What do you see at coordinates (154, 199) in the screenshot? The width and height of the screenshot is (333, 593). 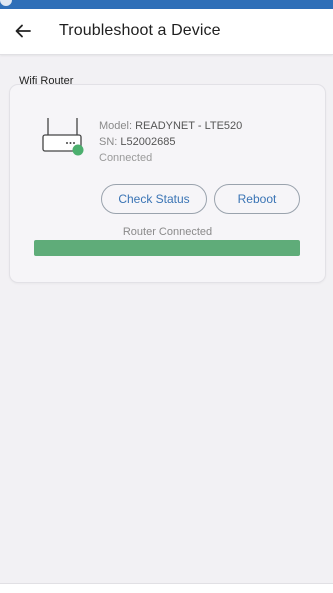 I see `check-status-button: Check Status` at bounding box center [154, 199].